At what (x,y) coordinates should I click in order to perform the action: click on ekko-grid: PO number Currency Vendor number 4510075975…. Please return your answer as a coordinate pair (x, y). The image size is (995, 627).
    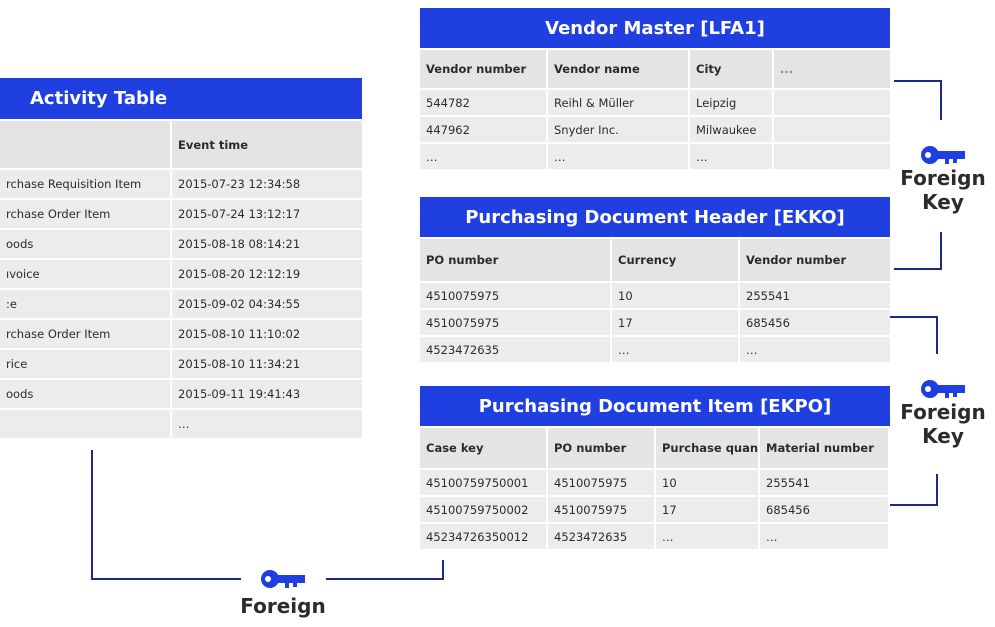
    Looking at the image, I should click on (655, 300).